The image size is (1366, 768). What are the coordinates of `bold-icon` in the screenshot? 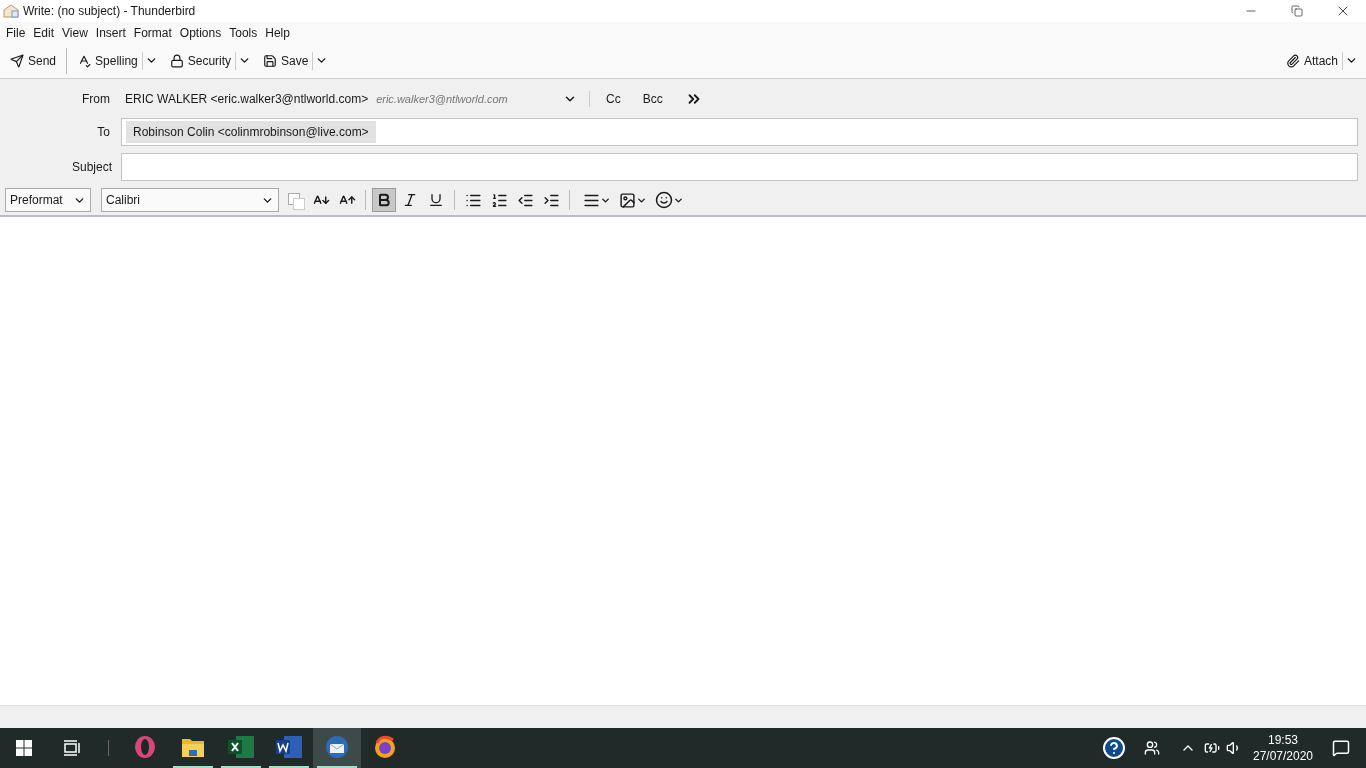 It's located at (384, 200).